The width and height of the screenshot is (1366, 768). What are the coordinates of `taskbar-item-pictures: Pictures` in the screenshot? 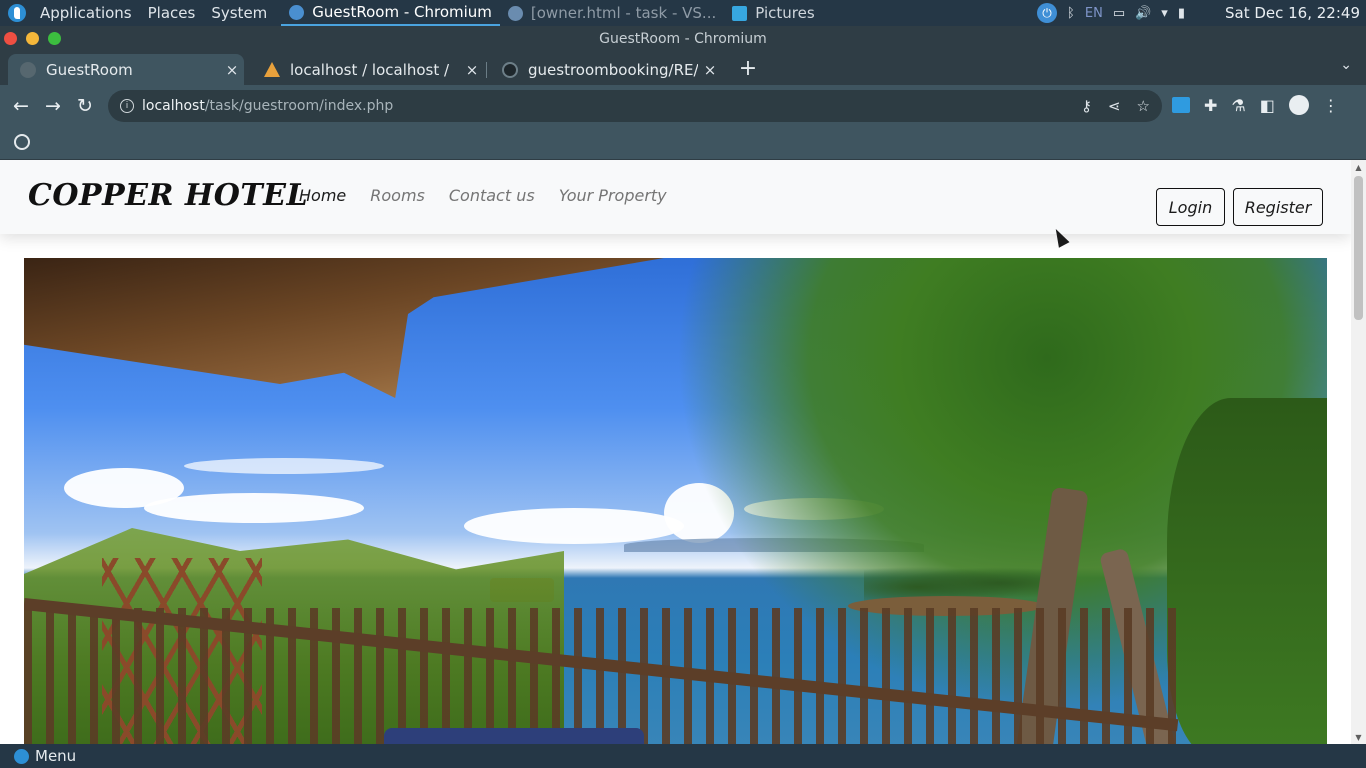 It's located at (773, 13).